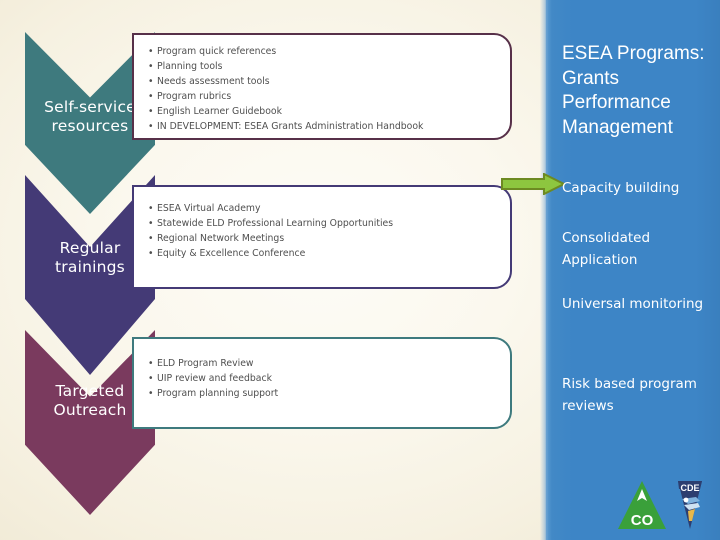 The height and width of the screenshot is (540, 720). Describe the element at coordinates (544, 270) in the screenshot. I see `panel-left-edge-gradient` at that location.